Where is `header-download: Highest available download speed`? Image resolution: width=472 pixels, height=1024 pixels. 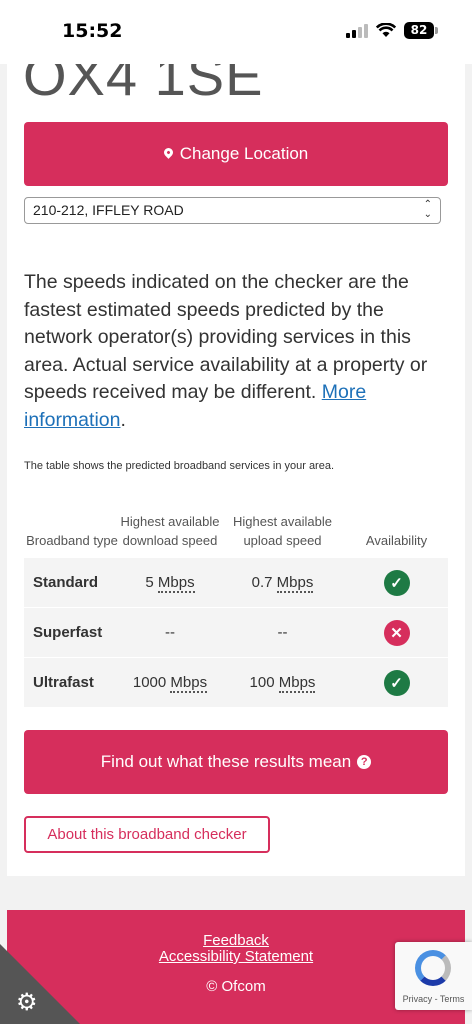
header-download: Highest available download speed is located at coordinates (170, 531).